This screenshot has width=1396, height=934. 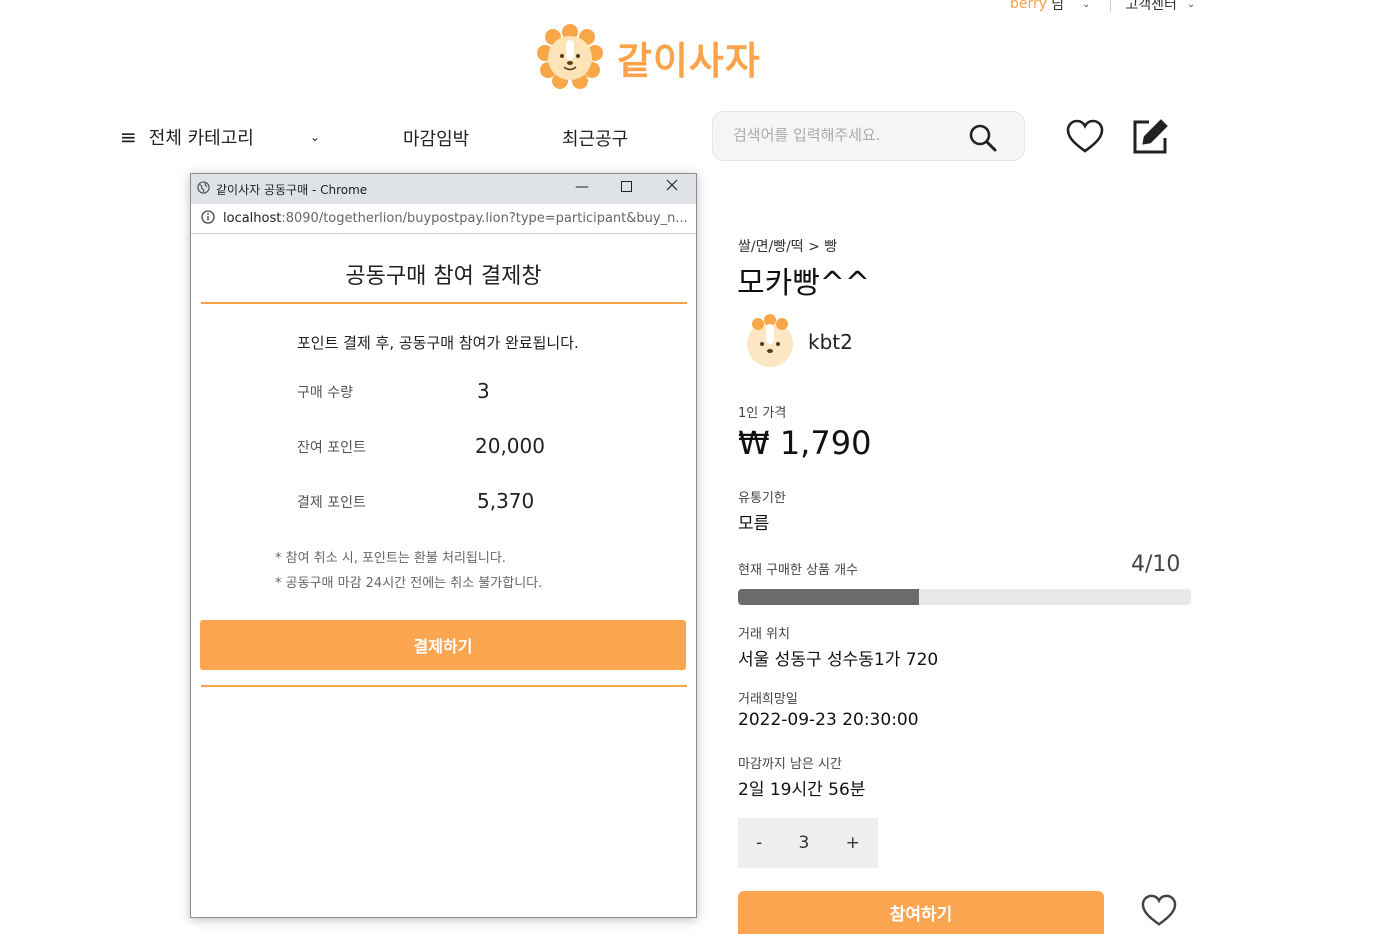 What do you see at coordinates (443, 189) in the screenshot?
I see `popup-titlebar: 같이사자 공동구매 - Chrome —` at bounding box center [443, 189].